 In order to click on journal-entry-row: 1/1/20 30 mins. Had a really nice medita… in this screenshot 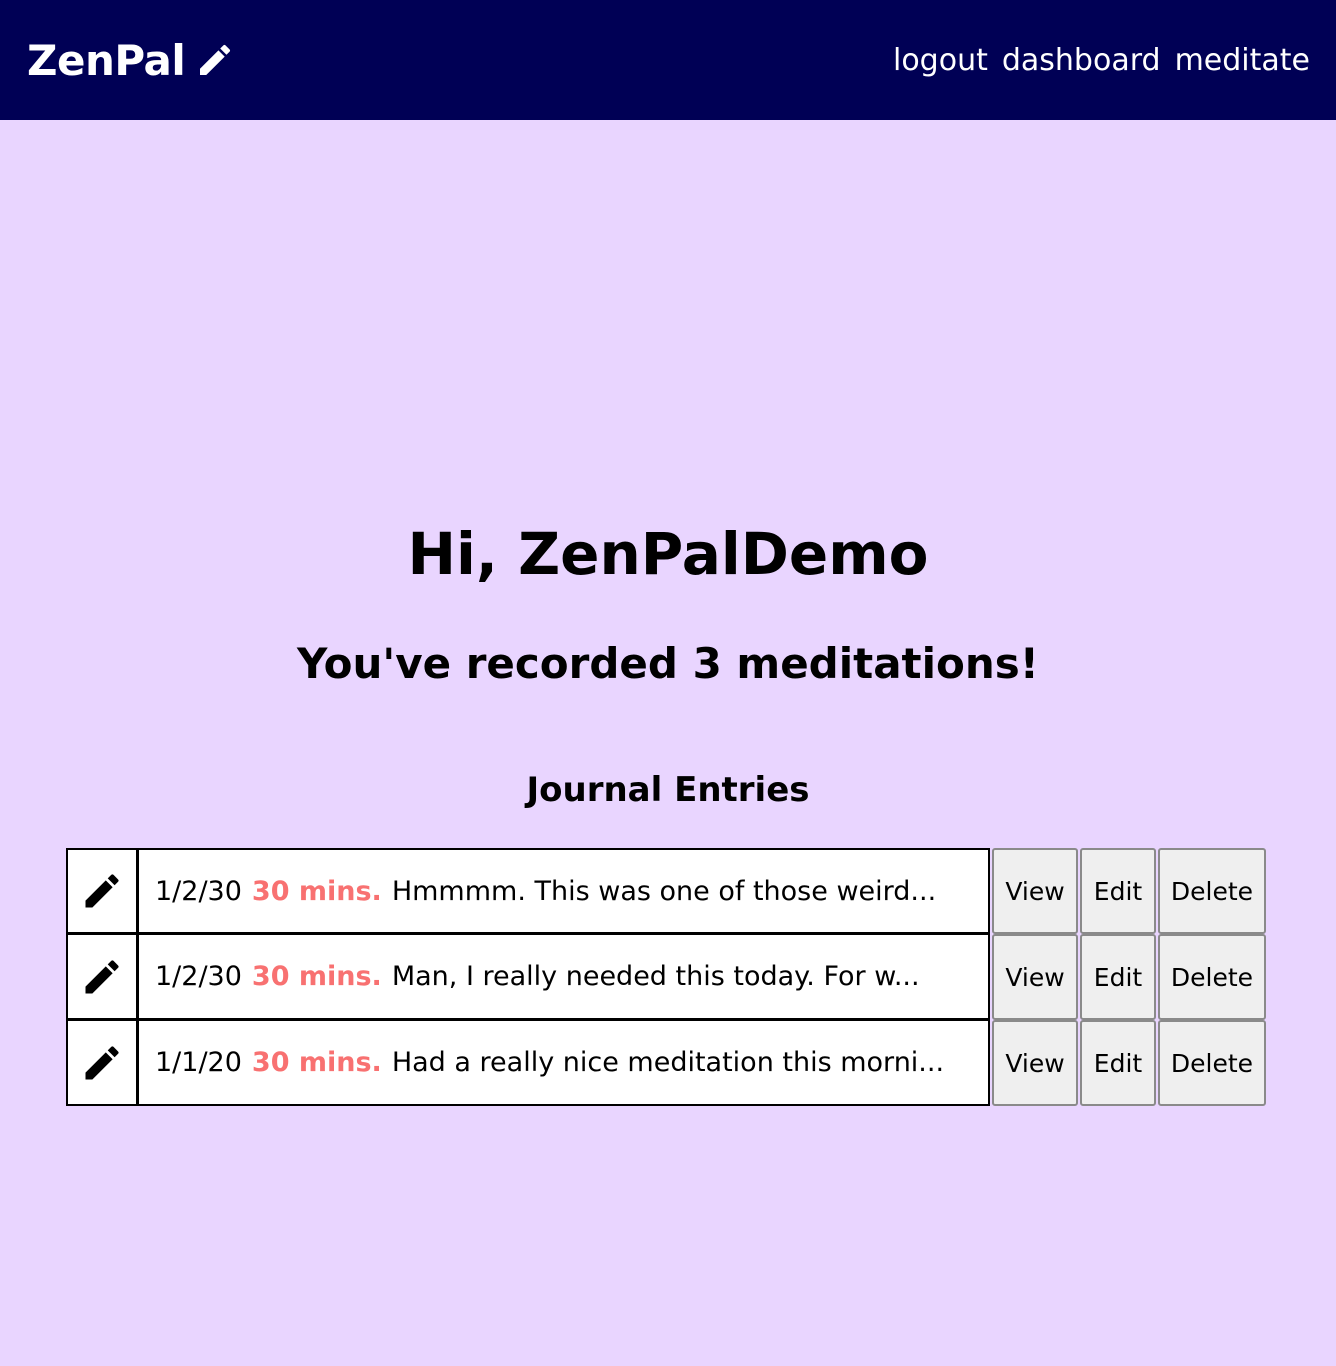, I will do `click(666, 1063)`.